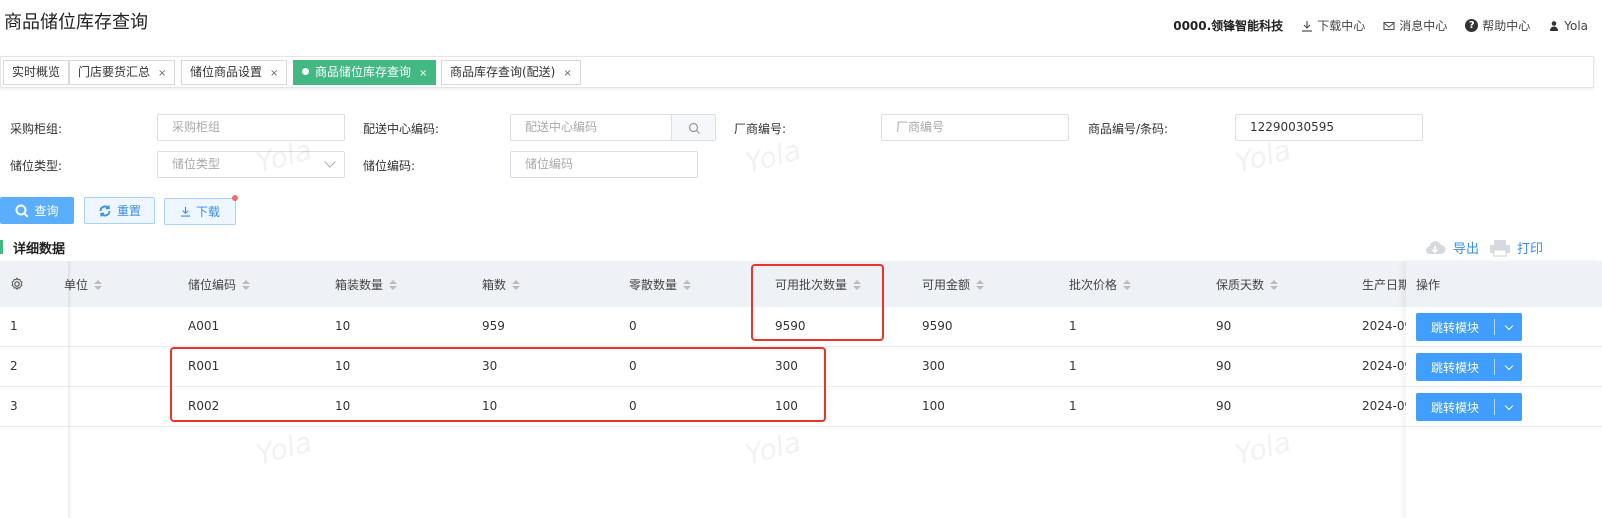 The height and width of the screenshot is (518, 1602). I want to click on cell-shelf-days: 90, so click(1224, 406).